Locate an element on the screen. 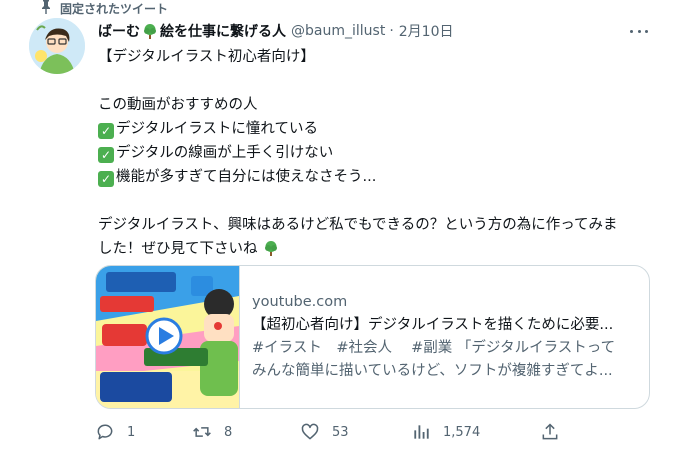  text-line: ✓ デジタルの線画が上手く引けない is located at coordinates (378, 153).